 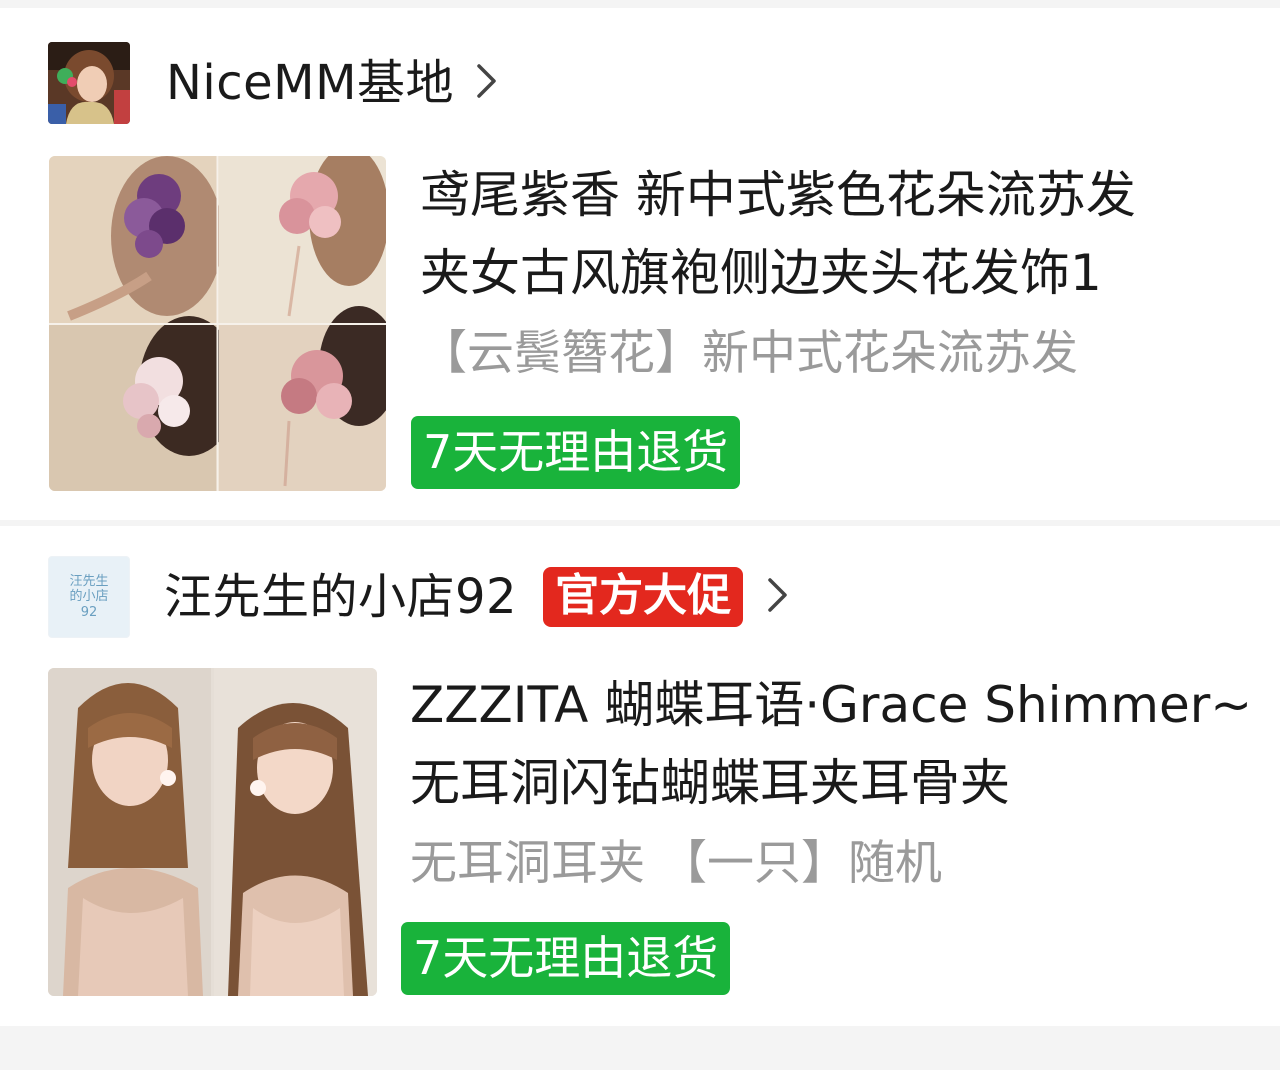 I want to click on avatar-text-line3: 92, so click(x=89, y=612).